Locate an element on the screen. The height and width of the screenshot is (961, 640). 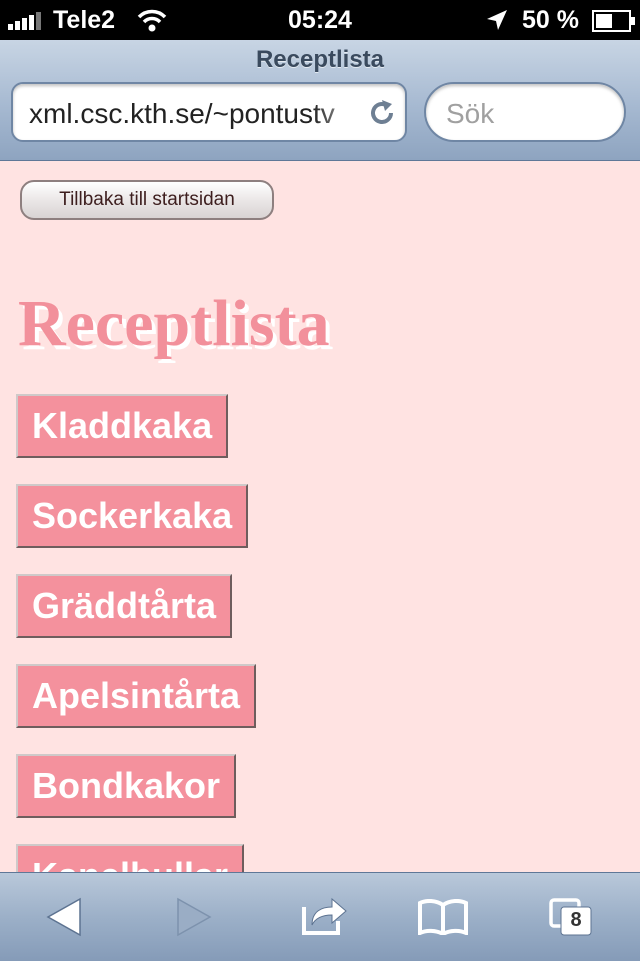
tab-count: 8 is located at coordinates (576, 920).